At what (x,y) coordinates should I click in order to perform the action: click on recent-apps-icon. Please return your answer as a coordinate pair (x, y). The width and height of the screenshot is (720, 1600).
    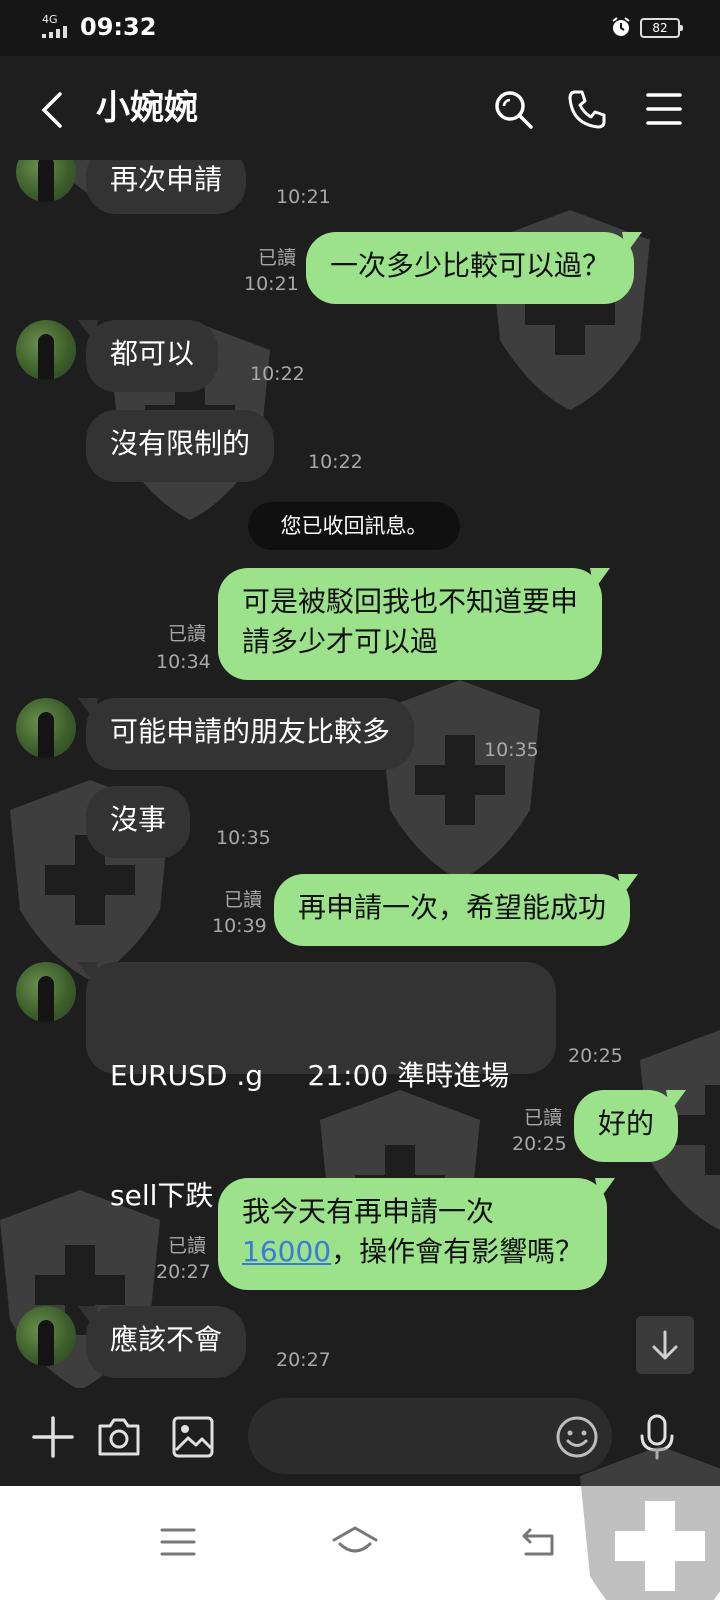
    Looking at the image, I should click on (178, 1542).